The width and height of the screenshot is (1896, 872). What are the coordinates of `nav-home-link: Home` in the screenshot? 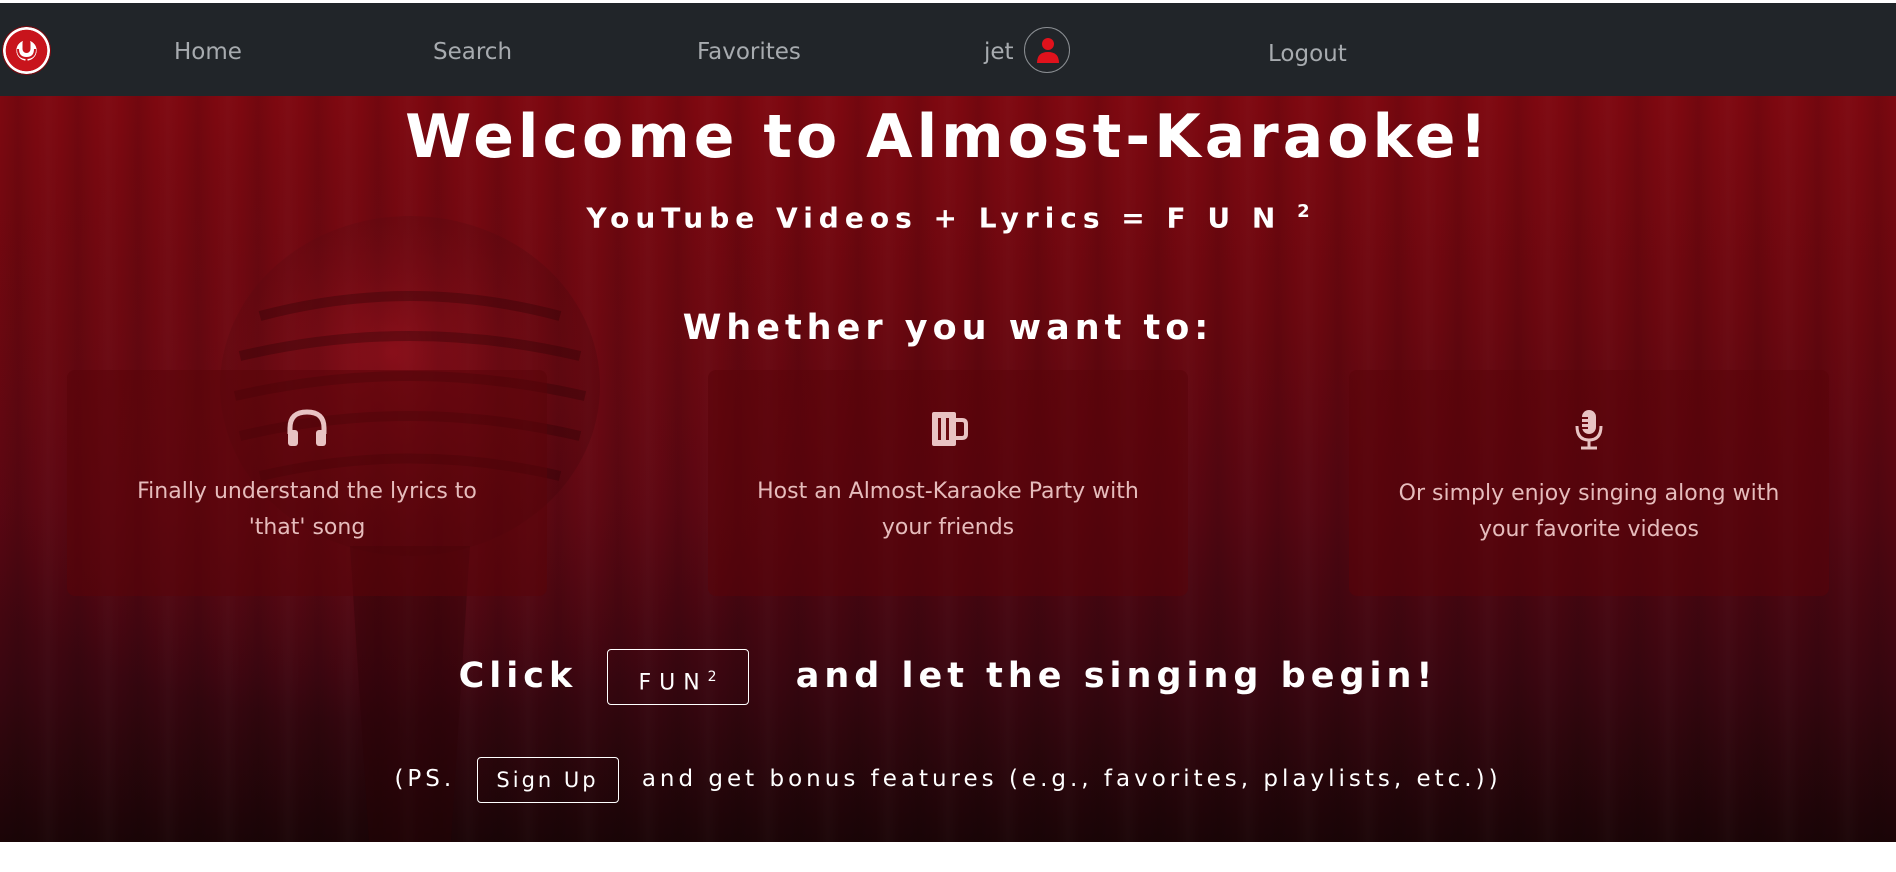 It's located at (208, 52).